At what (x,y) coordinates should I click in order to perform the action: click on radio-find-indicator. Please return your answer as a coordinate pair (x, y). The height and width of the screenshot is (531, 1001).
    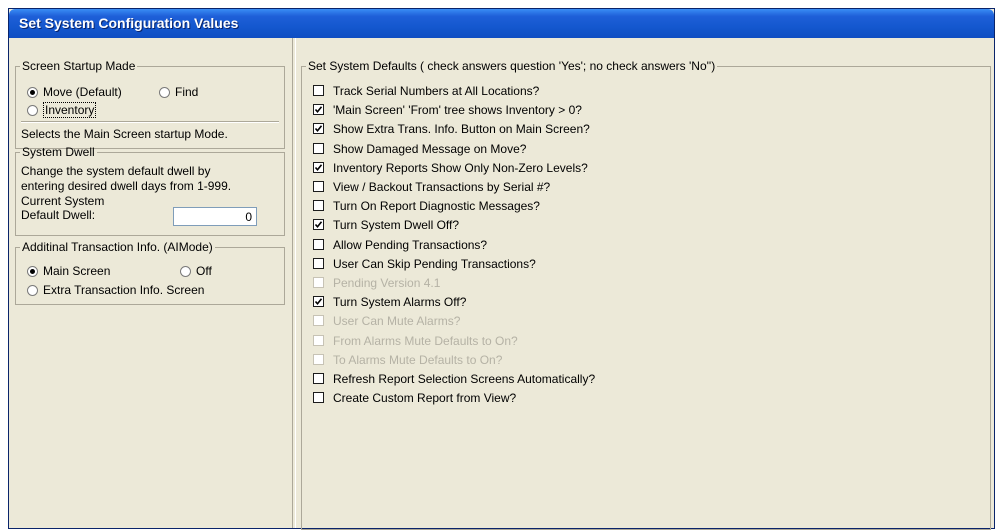
    Looking at the image, I should click on (164, 92).